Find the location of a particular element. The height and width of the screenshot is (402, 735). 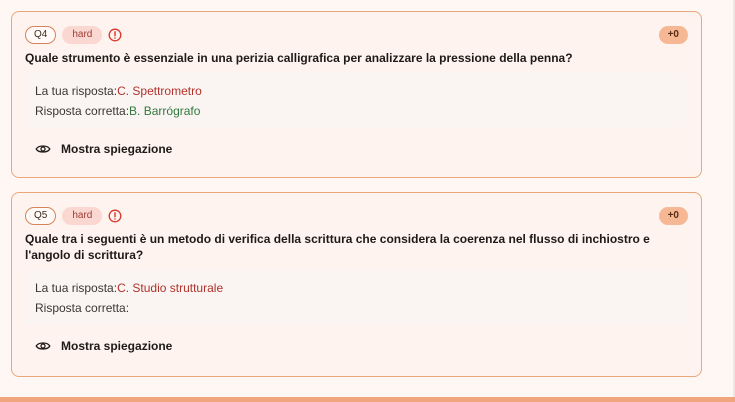

your-answer-value: C. Studio strutturale is located at coordinates (170, 288).